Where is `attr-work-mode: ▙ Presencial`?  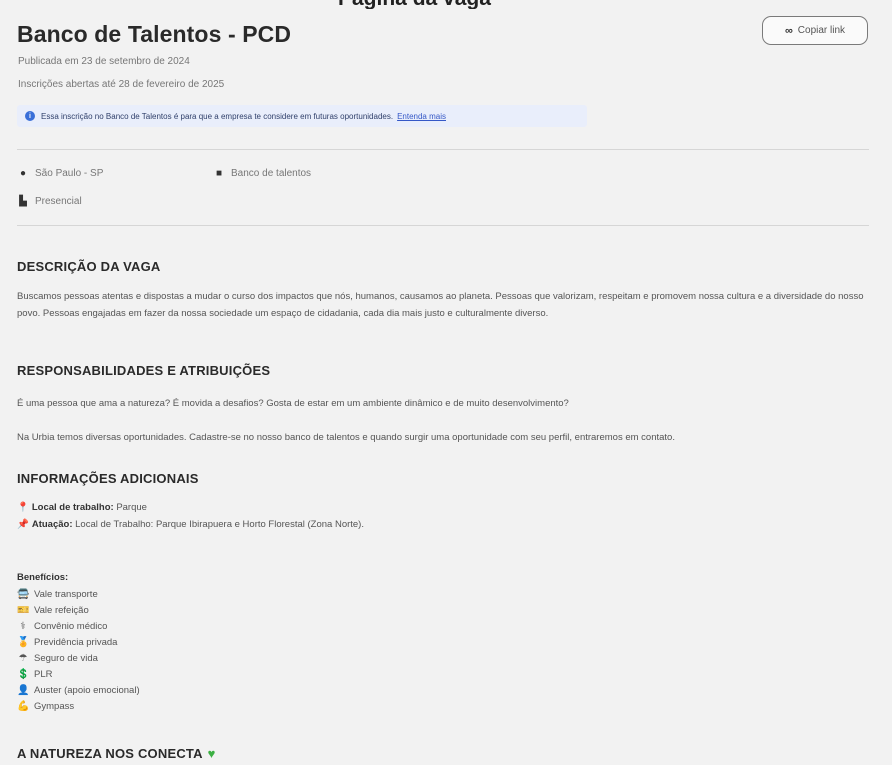 attr-work-mode: ▙ Presencial is located at coordinates (50, 201).